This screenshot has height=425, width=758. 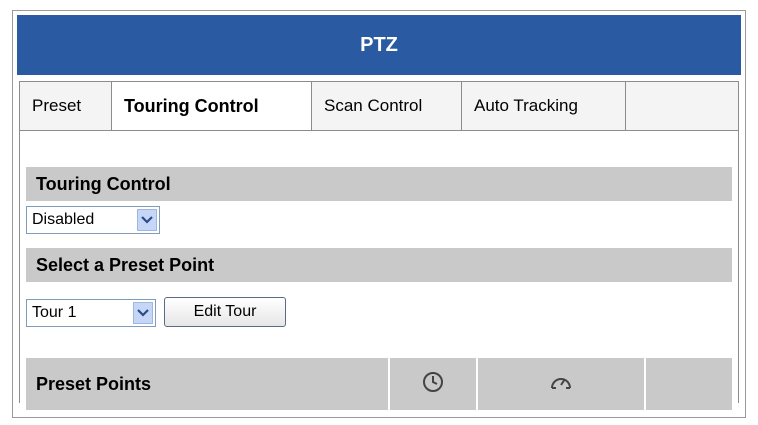 I want to click on speed-column-header, so click(x=562, y=384).